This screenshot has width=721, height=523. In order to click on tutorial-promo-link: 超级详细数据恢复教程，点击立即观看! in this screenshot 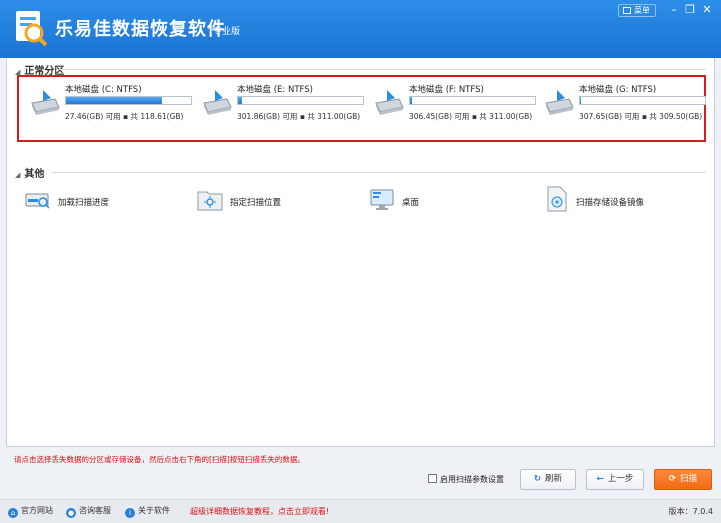, I will do `click(259, 511)`.